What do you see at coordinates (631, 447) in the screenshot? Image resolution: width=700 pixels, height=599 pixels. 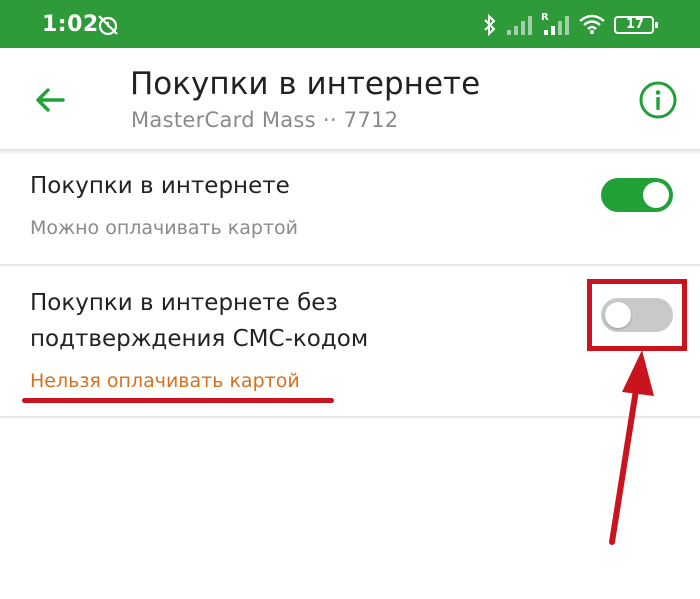 I see `annotation-arrow-icon` at bounding box center [631, 447].